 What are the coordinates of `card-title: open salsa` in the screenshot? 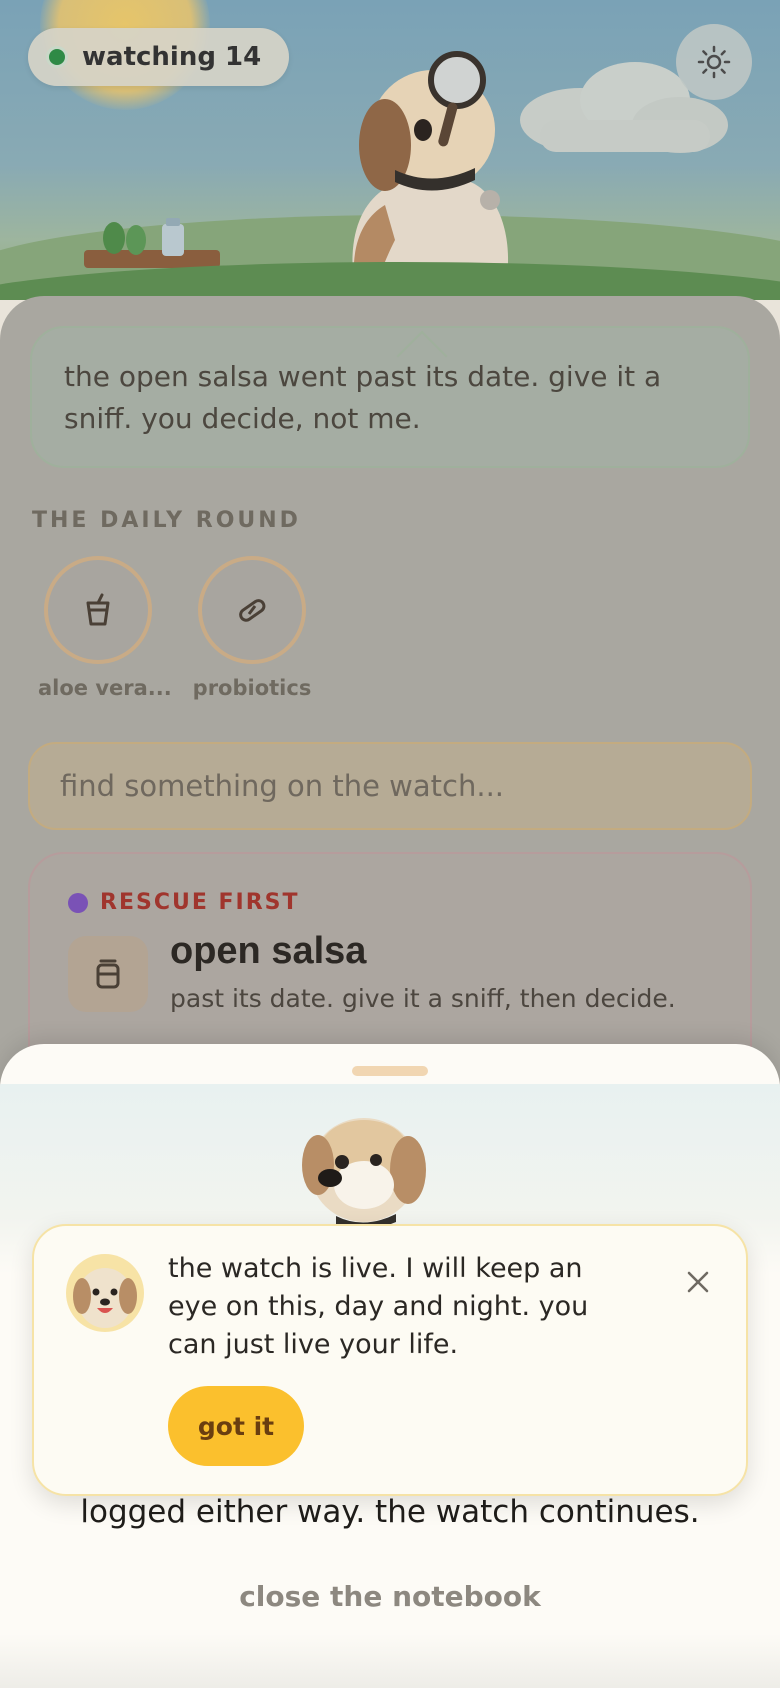 It's located at (268, 951).